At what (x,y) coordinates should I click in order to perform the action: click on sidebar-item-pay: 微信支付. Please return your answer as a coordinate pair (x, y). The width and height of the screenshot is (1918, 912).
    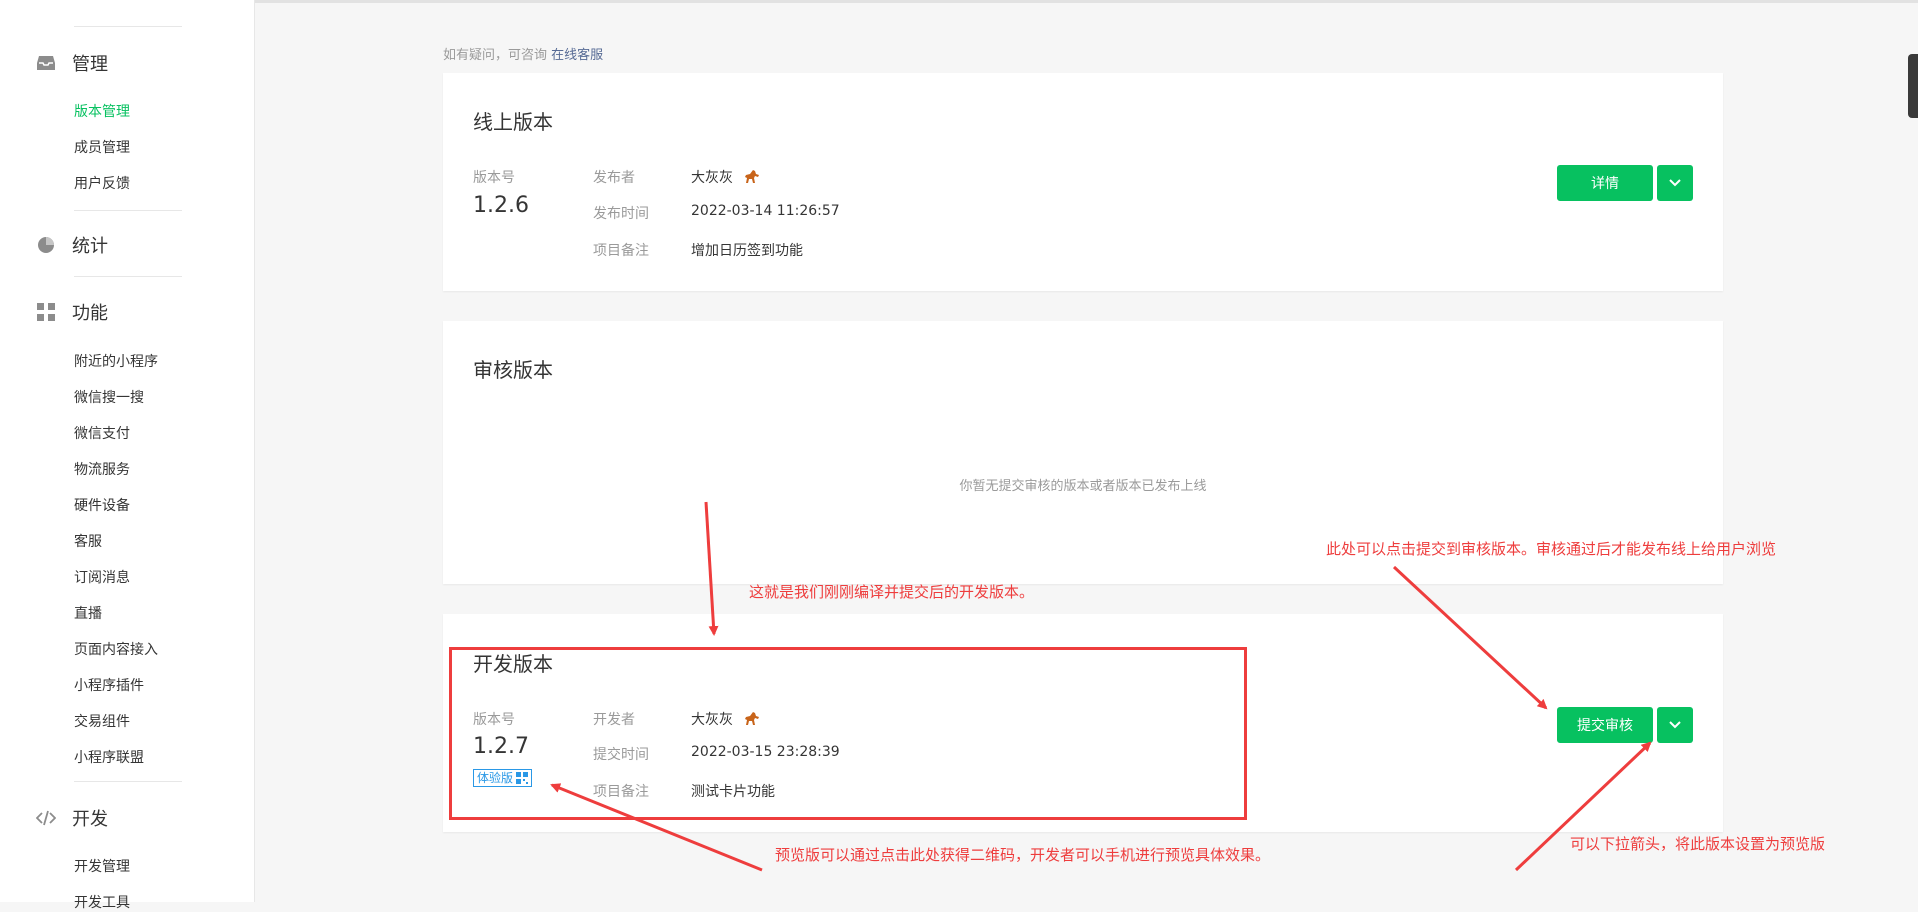
    Looking at the image, I should click on (102, 433).